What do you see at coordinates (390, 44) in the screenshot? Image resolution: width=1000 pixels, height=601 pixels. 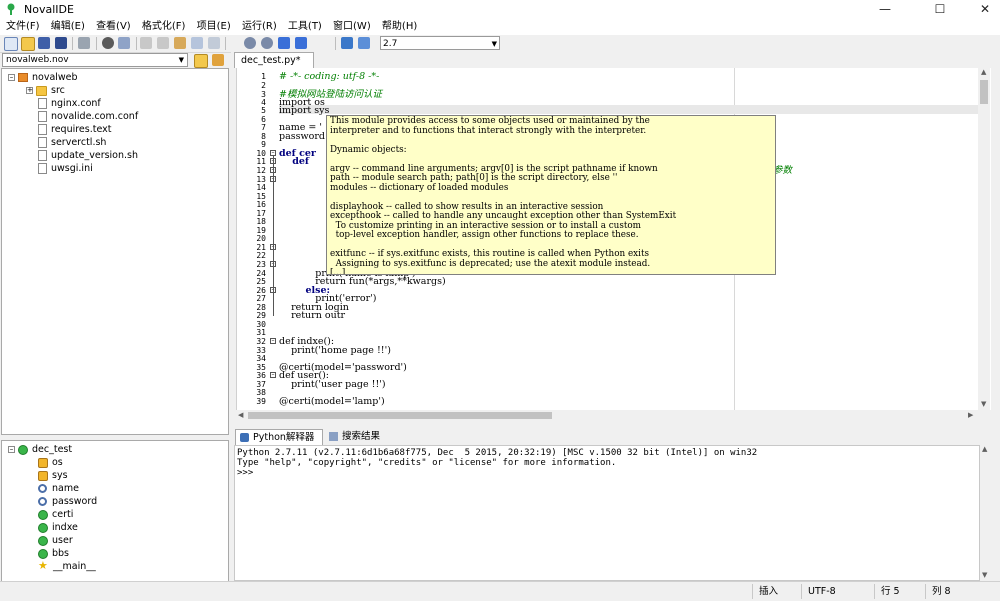 I see `interpreter-value: 2.7` at bounding box center [390, 44].